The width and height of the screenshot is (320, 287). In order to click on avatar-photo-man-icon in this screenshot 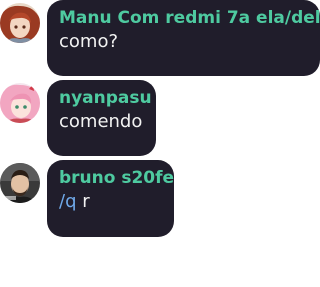, I will do `click(20, 183)`.